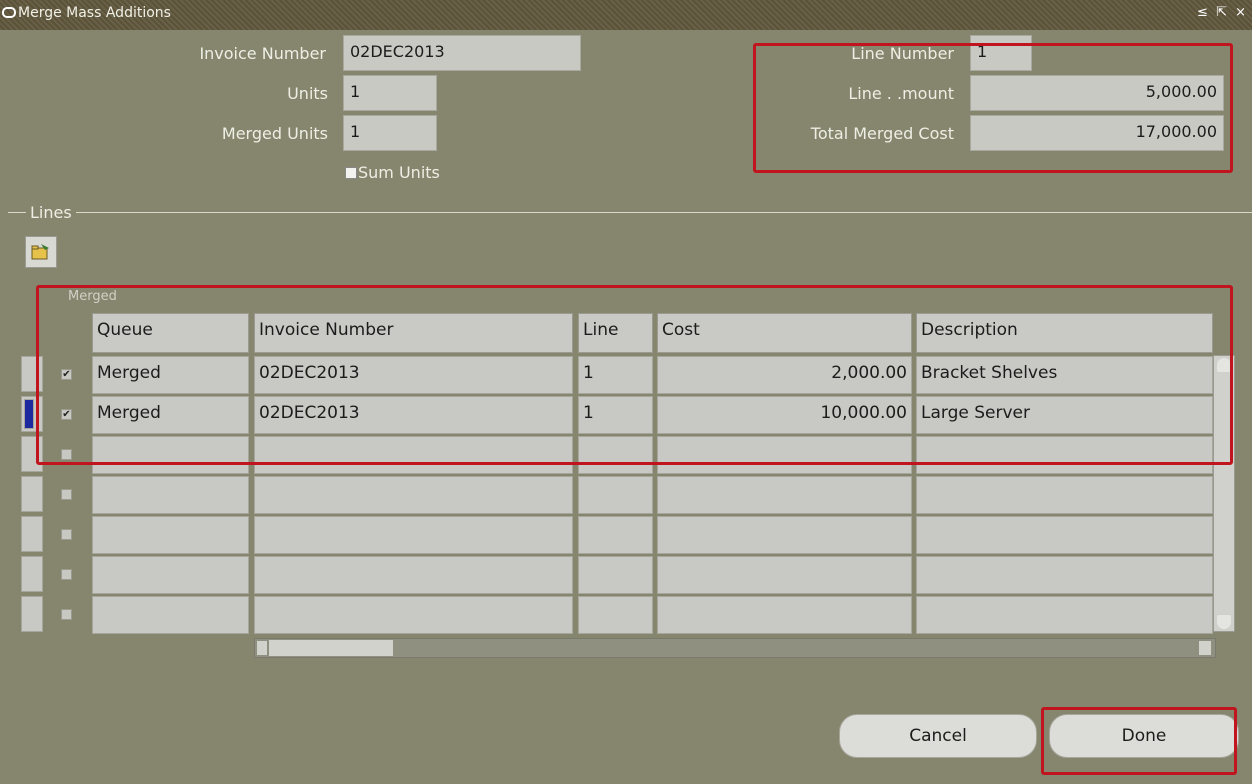 This screenshot has height=784, width=1252. Describe the element at coordinates (462, 53) in the screenshot. I see `invoice-number-field: 02DEC2013` at that location.